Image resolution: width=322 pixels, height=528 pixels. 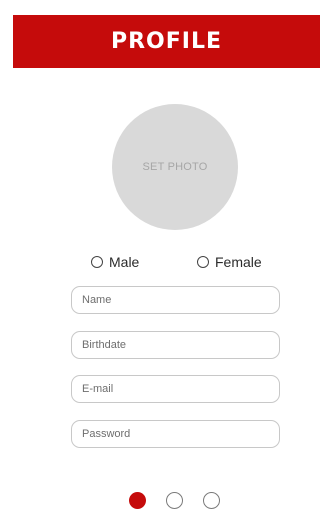 What do you see at coordinates (203, 262) in the screenshot?
I see `female-radio` at bounding box center [203, 262].